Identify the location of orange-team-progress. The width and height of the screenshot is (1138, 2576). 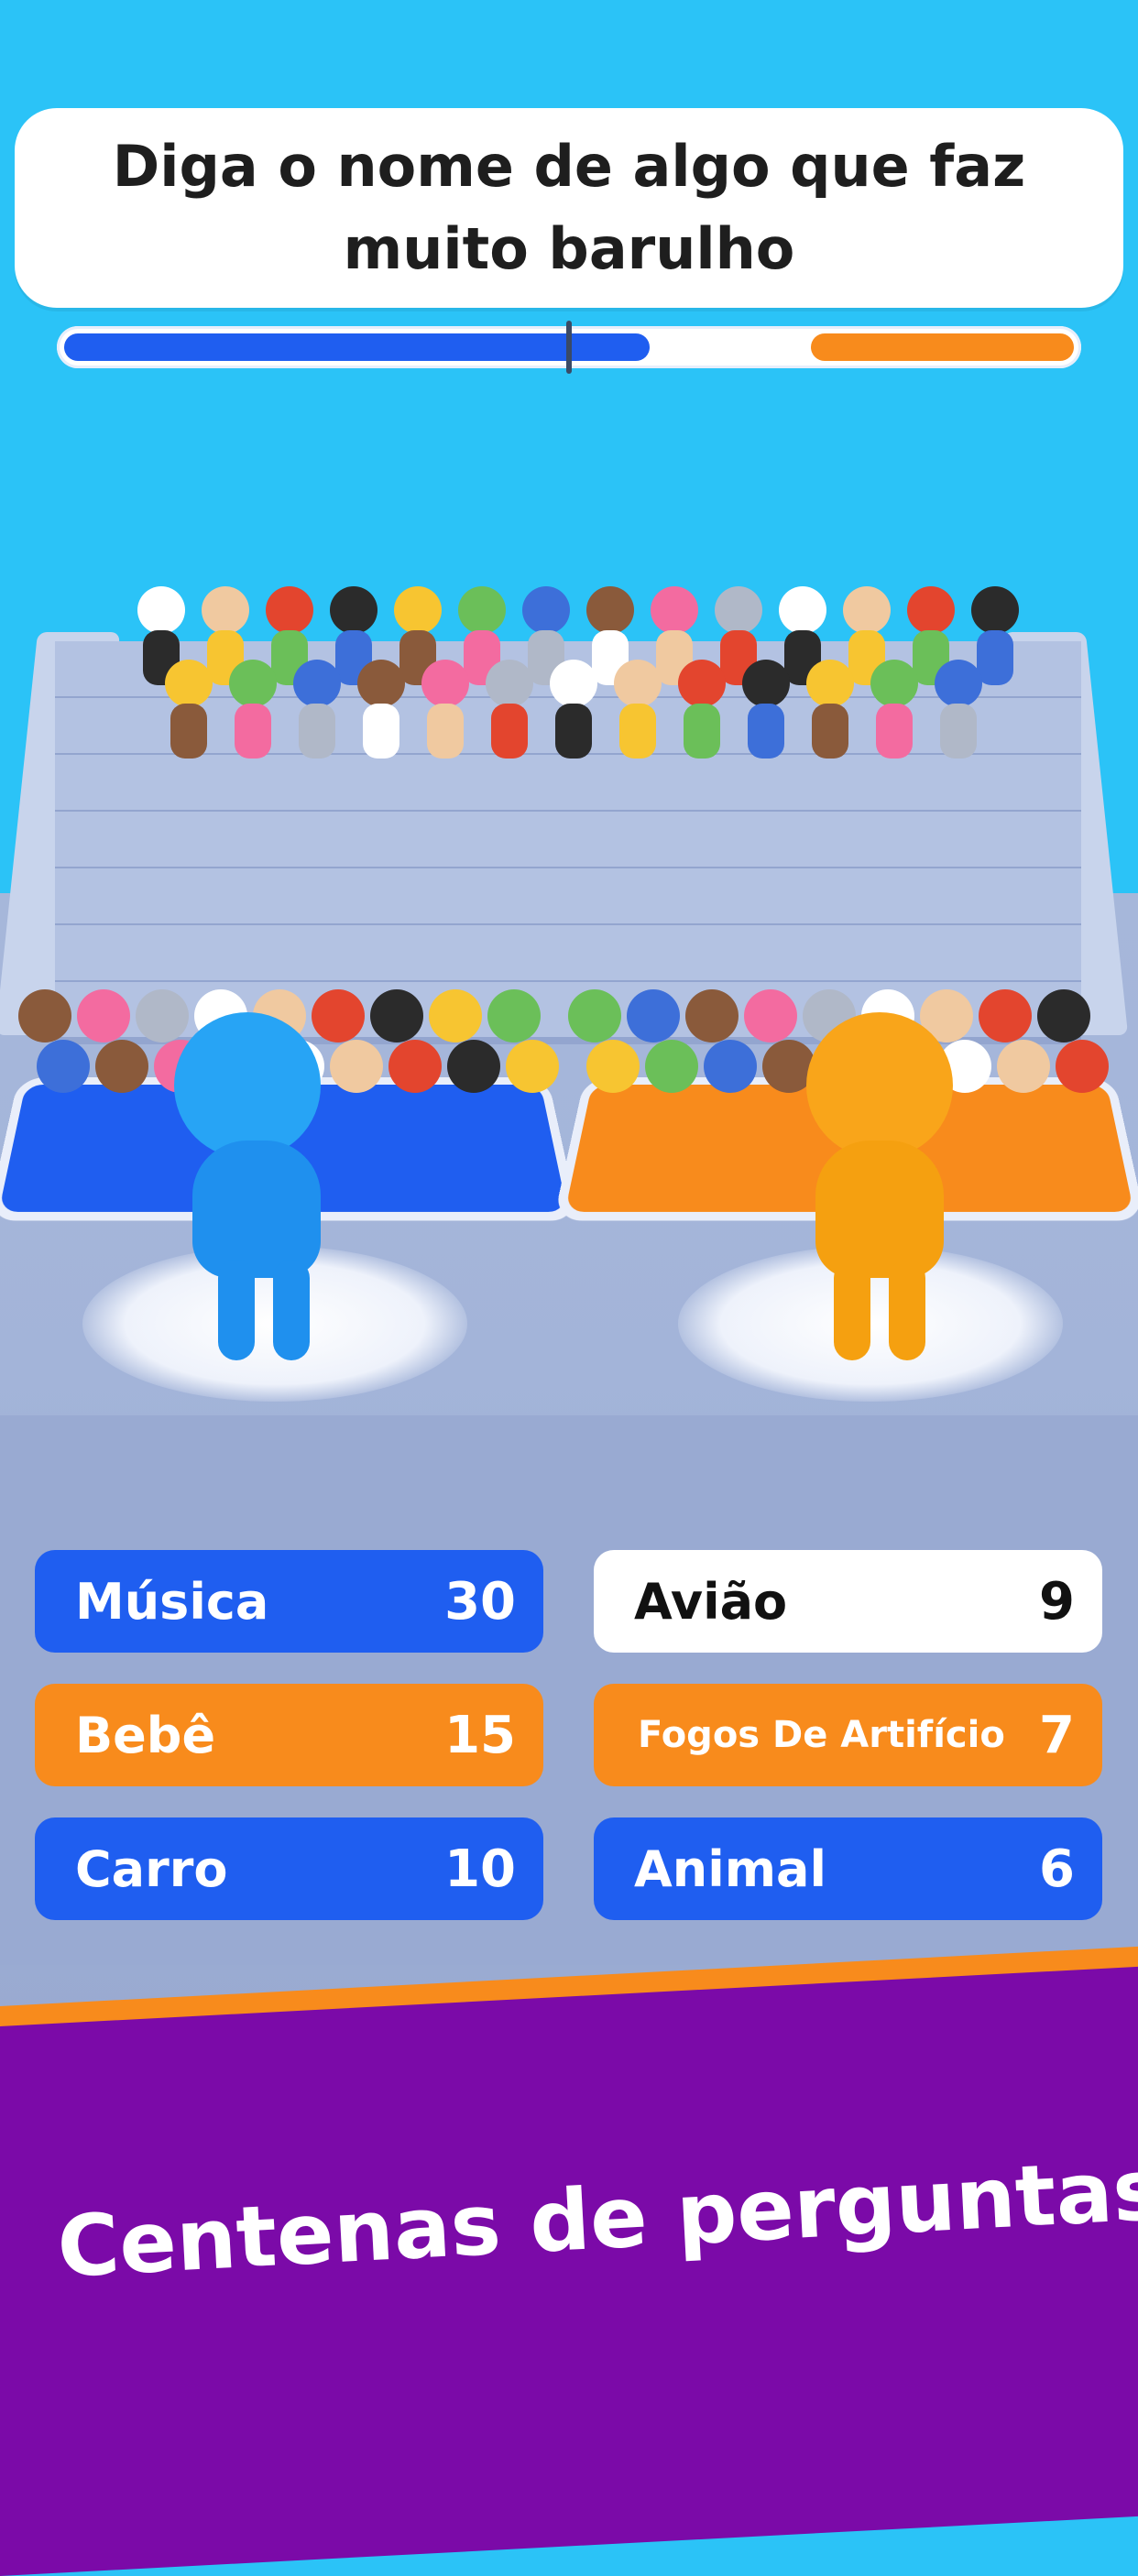
(942, 347).